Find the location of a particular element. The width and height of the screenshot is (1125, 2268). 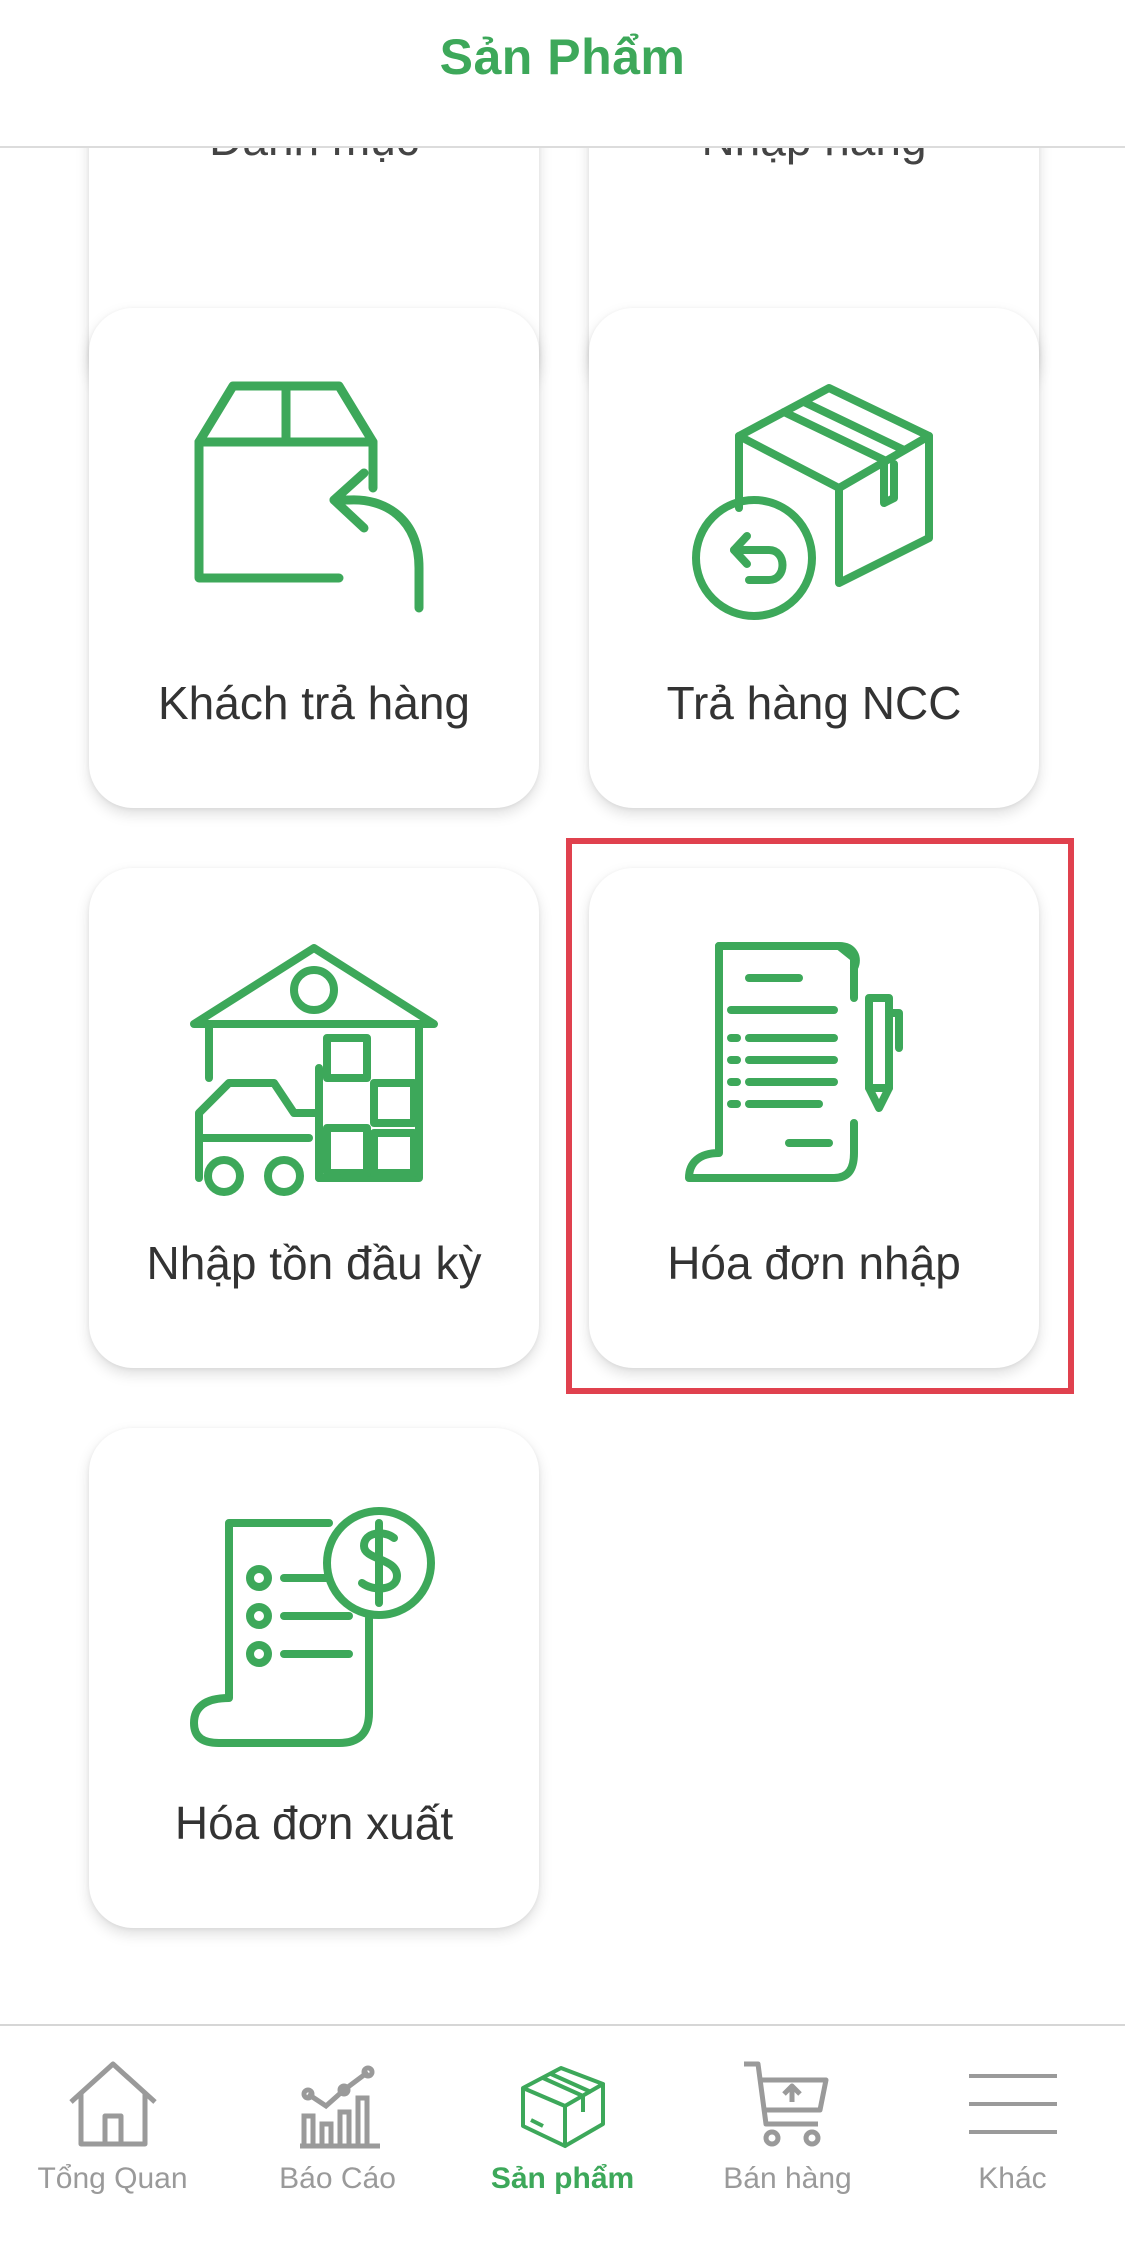

report-chart-icon is located at coordinates (339, 2107).